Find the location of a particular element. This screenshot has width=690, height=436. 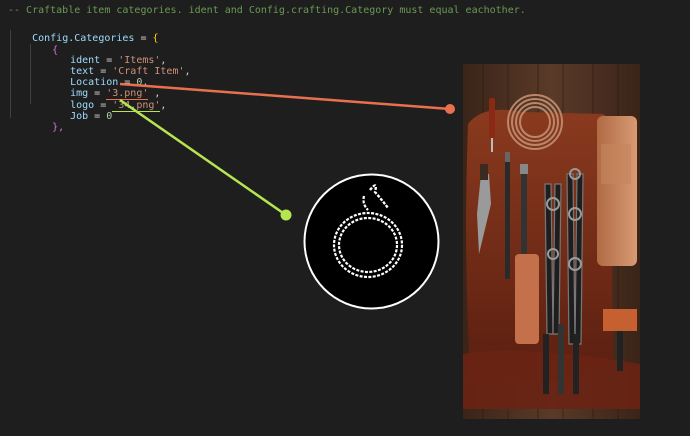

rope-logo-image is located at coordinates (371, 241).